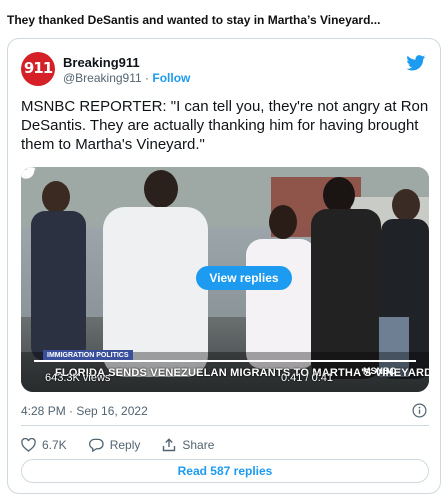  What do you see at coordinates (125, 445) in the screenshot?
I see `reply-label: Reply` at bounding box center [125, 445].